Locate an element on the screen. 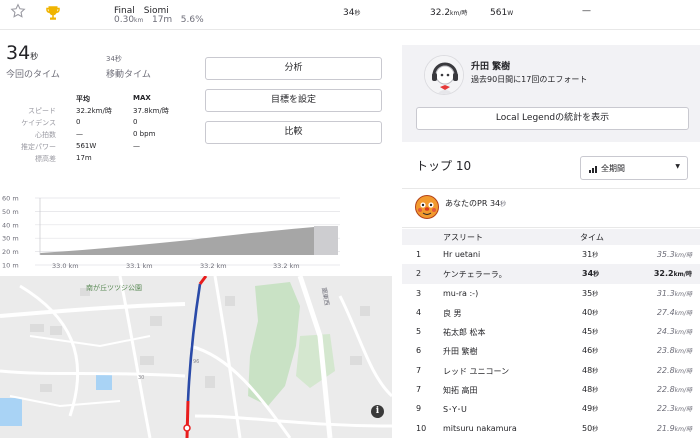 The image size is (700, 438). time-cell: 46秒 is located at coordinates (590, 350).